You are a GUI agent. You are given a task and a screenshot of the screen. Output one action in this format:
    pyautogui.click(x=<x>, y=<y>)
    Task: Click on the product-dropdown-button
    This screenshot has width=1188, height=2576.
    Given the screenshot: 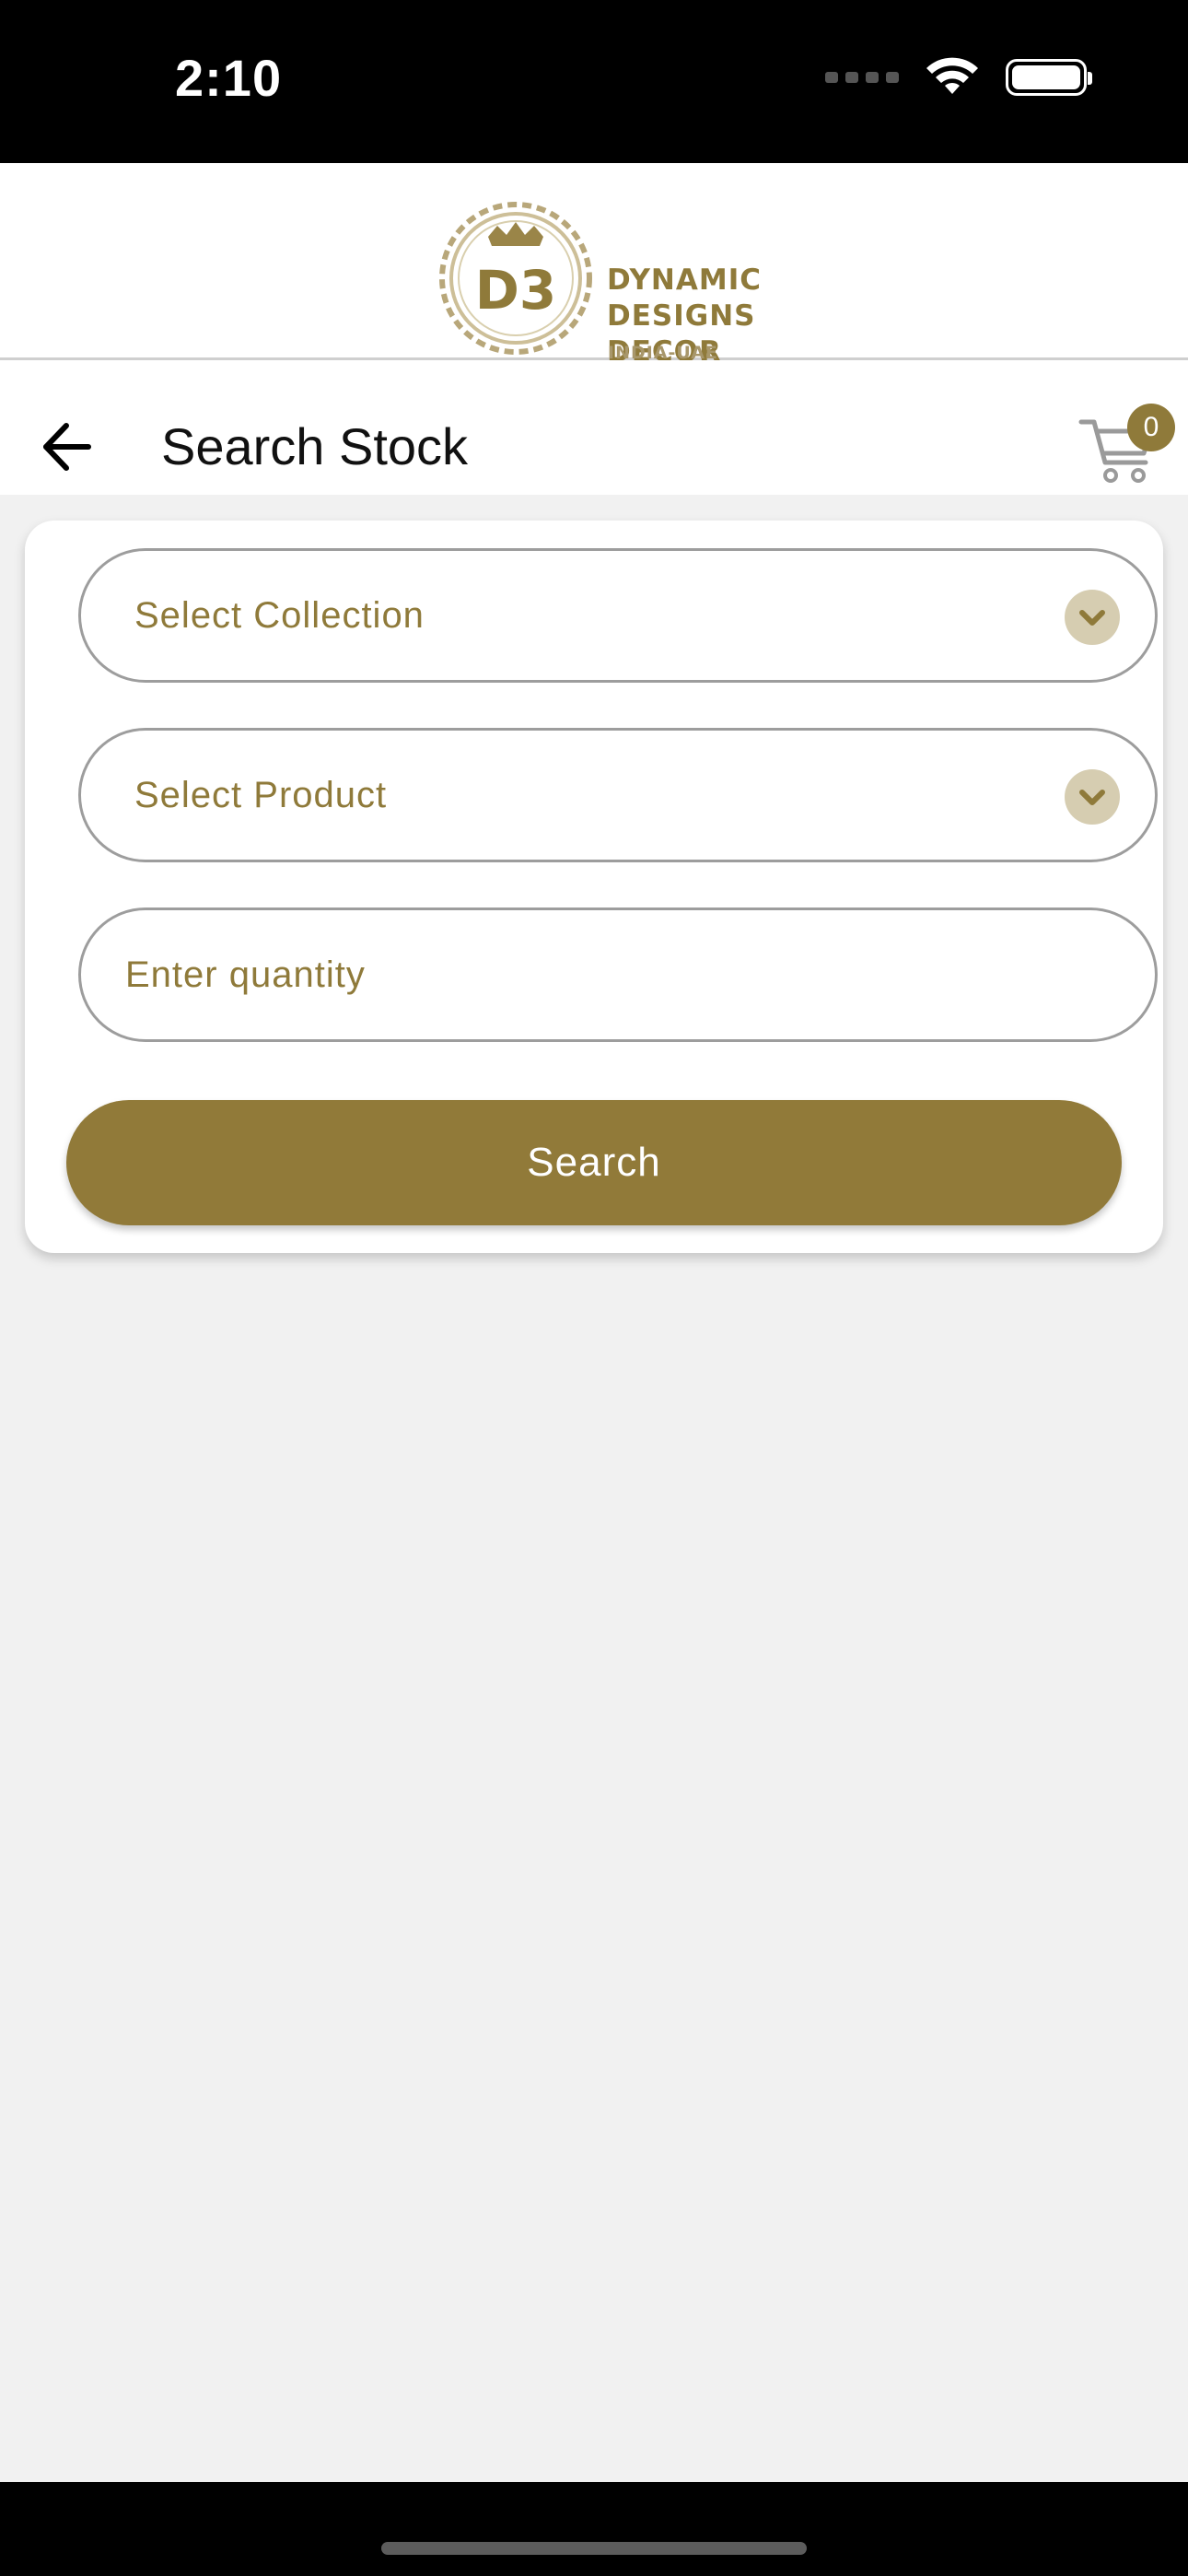 What is the action you would take?
    pyautogui.click(x=1092, y=797)
    